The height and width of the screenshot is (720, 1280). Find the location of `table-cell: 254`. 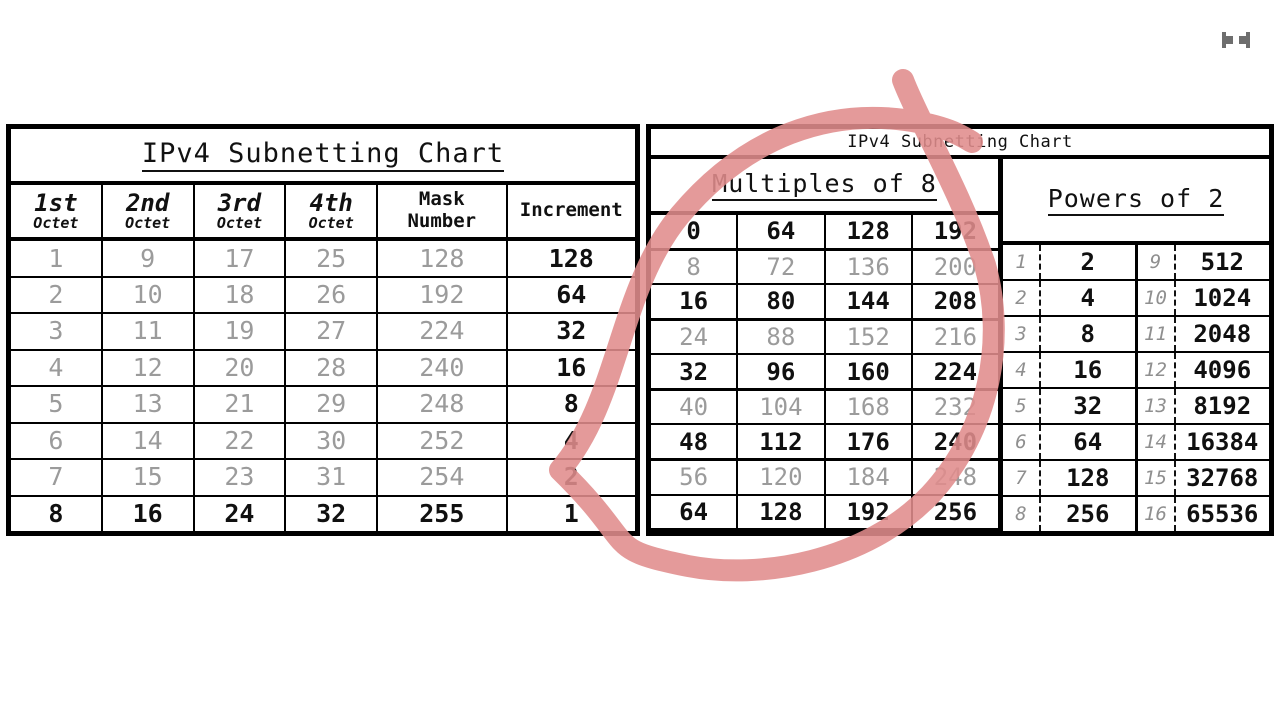

table-cell: 254 is located at coordinates (443, 477).